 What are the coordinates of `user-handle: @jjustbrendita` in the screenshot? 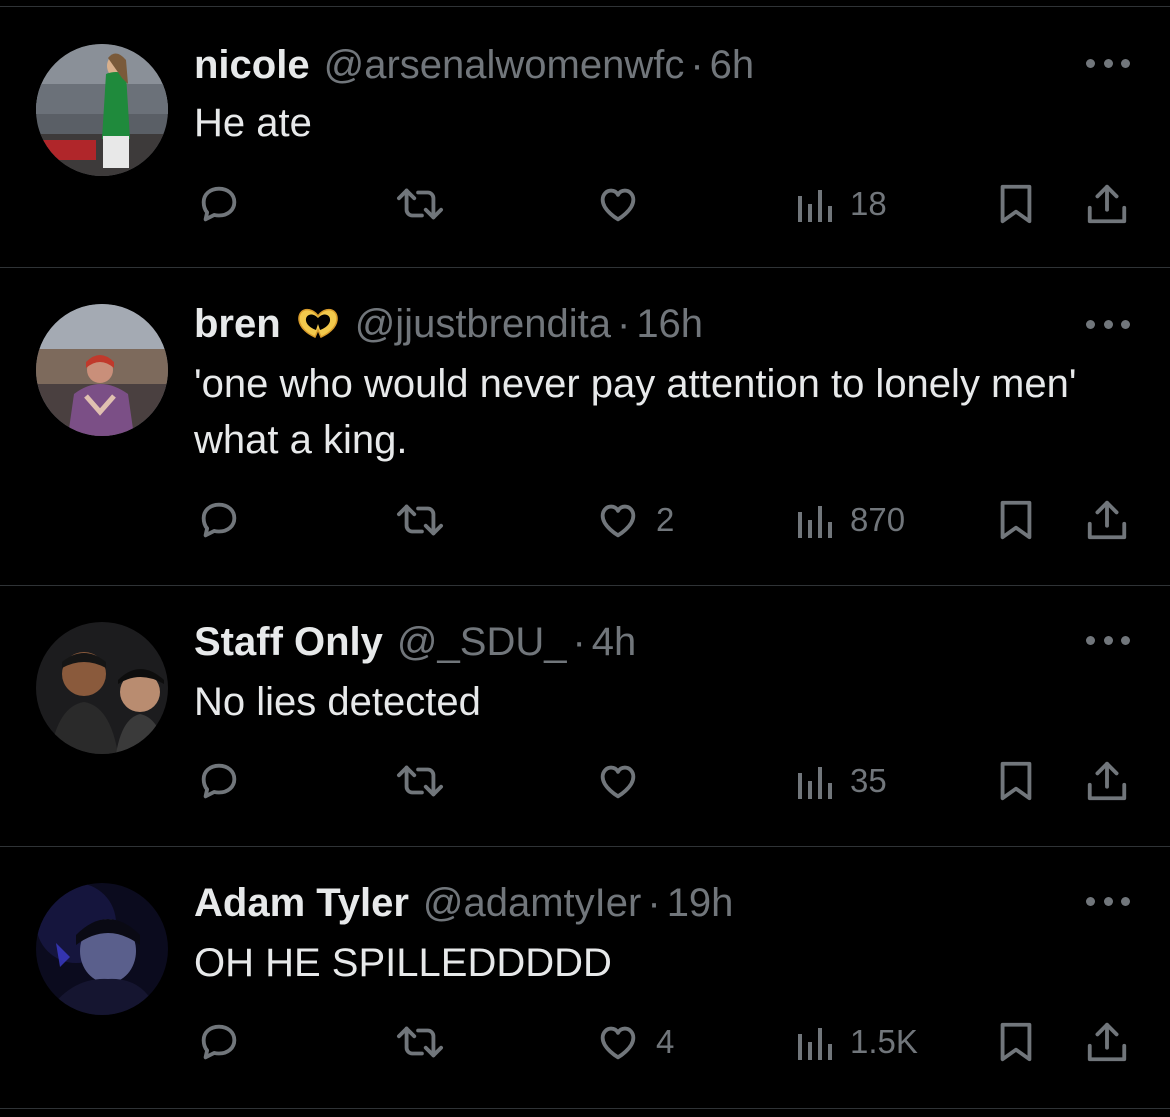 It's located at (483, 324).